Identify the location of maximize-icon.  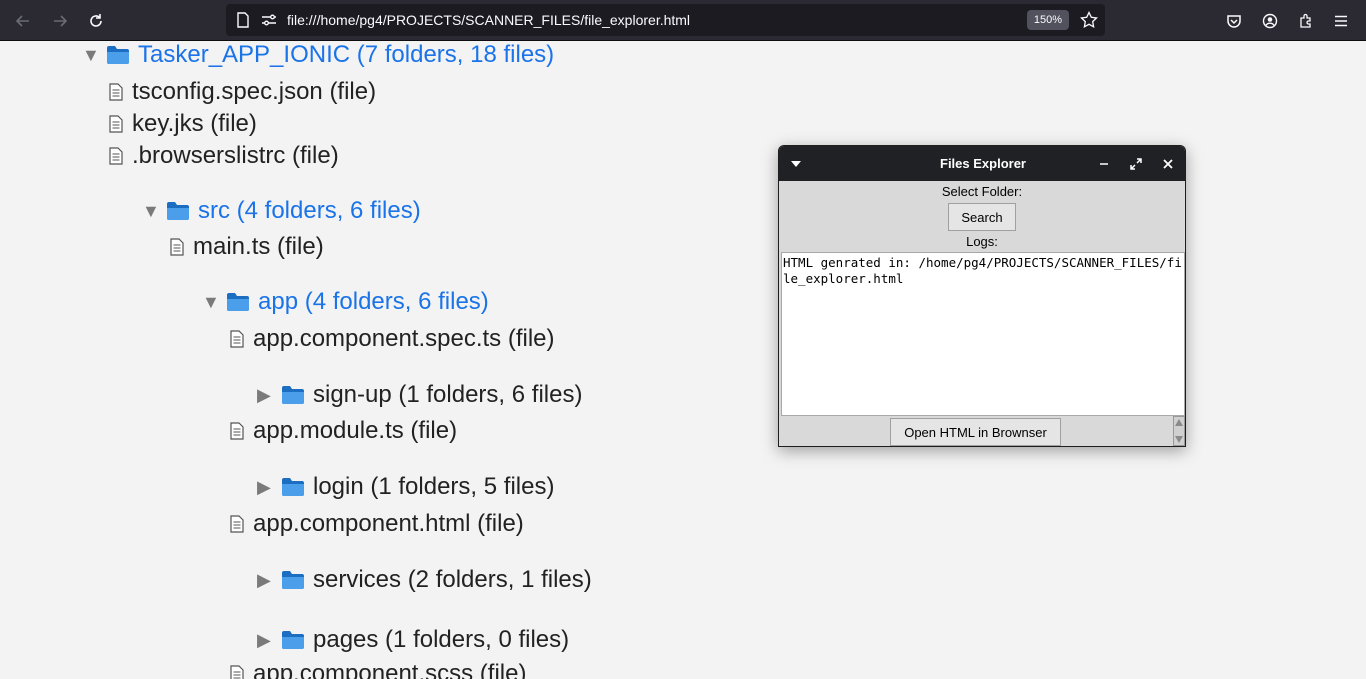
(1136, 164).